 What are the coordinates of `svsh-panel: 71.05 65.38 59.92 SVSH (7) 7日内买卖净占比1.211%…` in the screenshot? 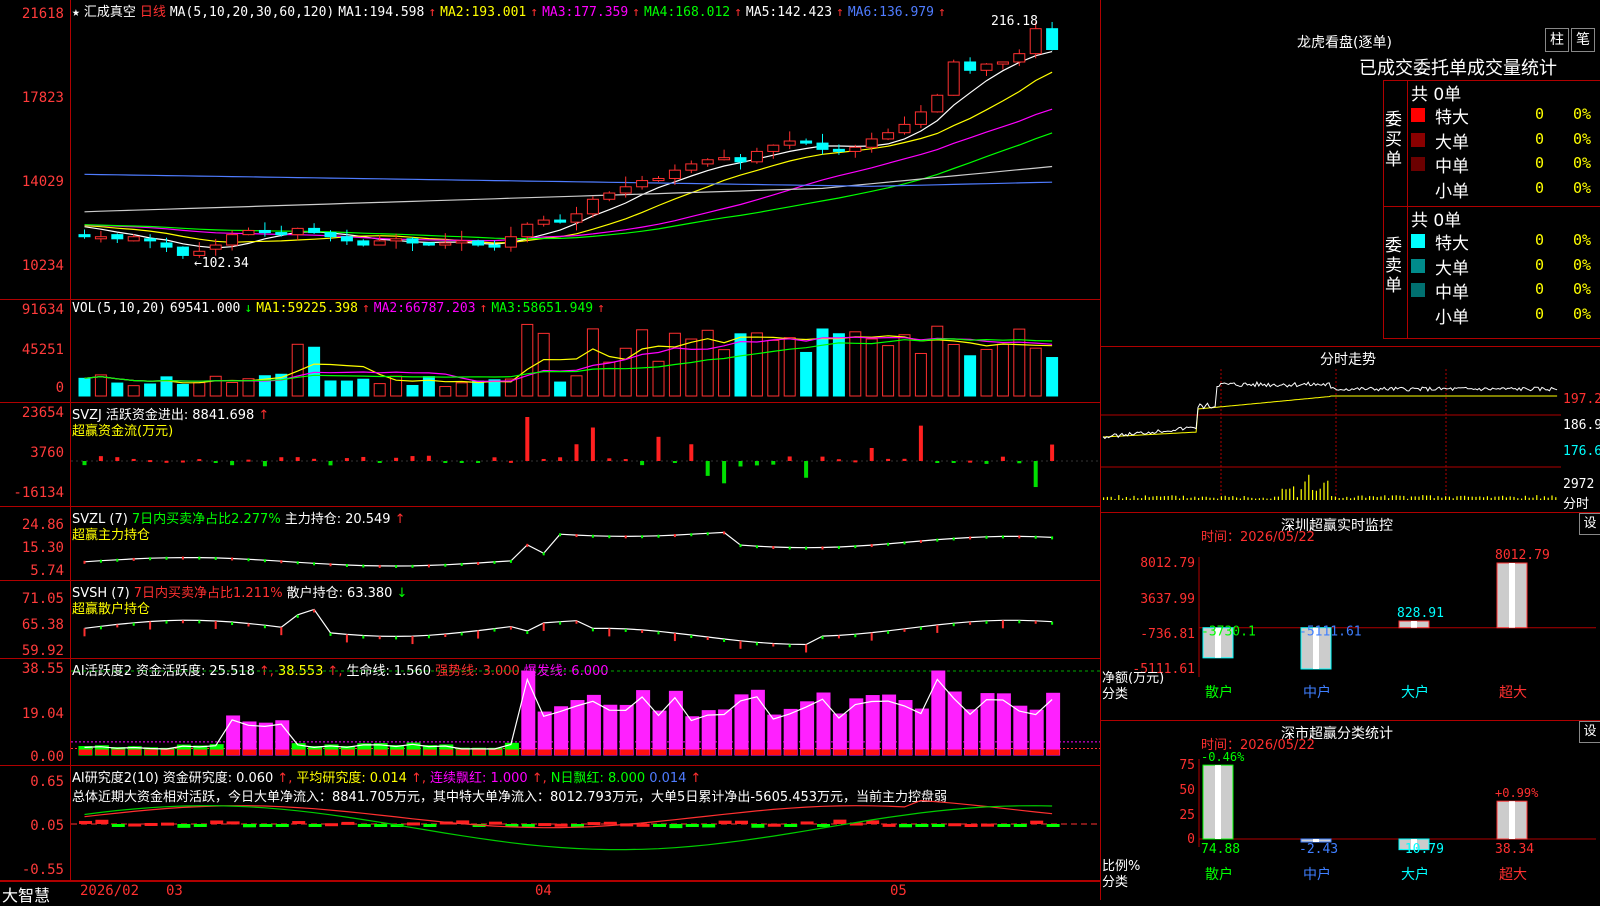 It's located at (550, 620).